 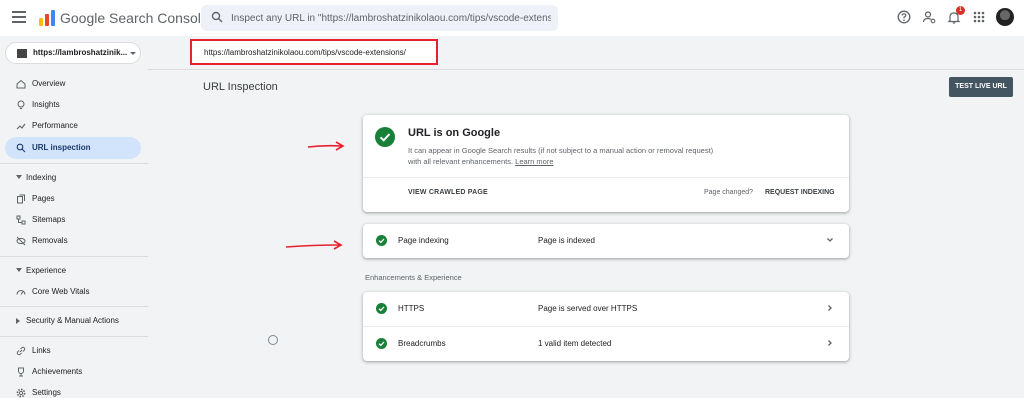 I want to click on sidebar-section-security: Security & Manual Actions, so click(x=73, y=321).